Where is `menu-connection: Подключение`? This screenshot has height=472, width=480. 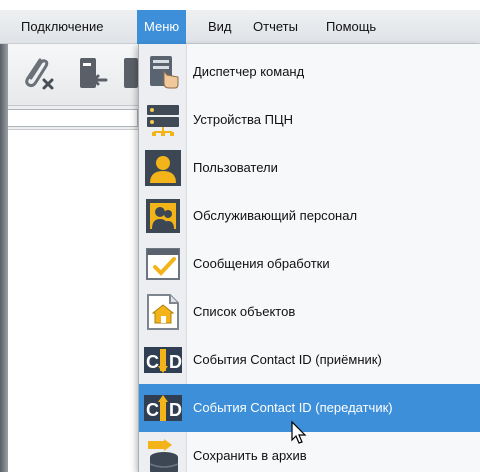 menu-connection: Подключение is located at coordinates (62, 27).